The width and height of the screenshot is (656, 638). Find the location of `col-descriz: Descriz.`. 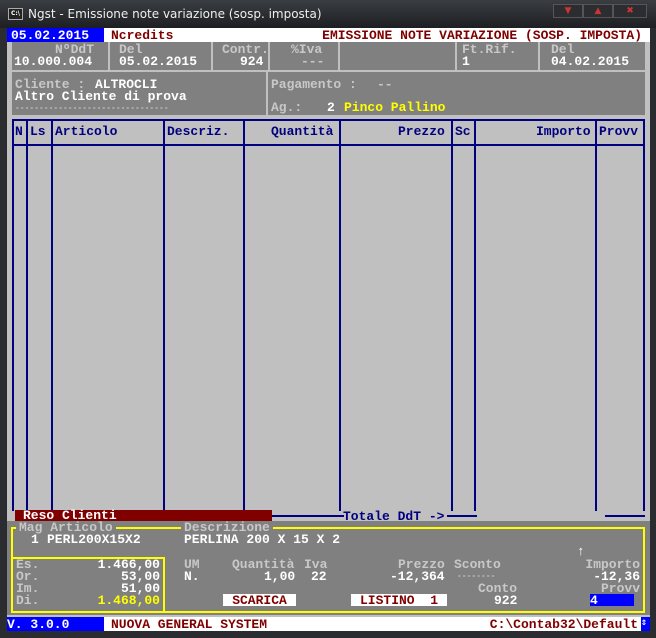

col-descriz: Descriz. is located at coordinates (198, 131).